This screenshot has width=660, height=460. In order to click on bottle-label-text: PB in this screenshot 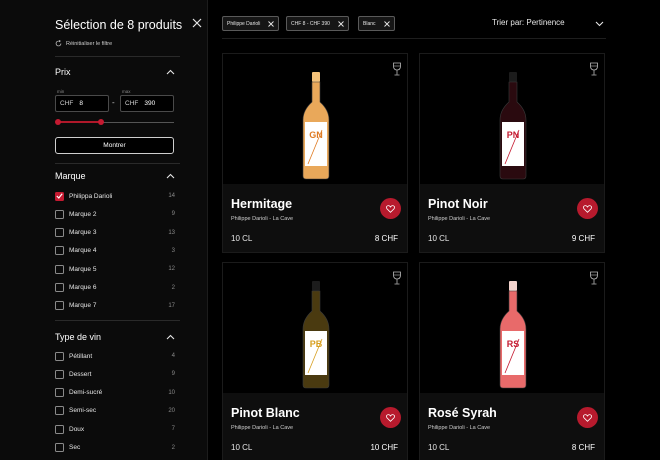, I will do `click(316, 344)`.